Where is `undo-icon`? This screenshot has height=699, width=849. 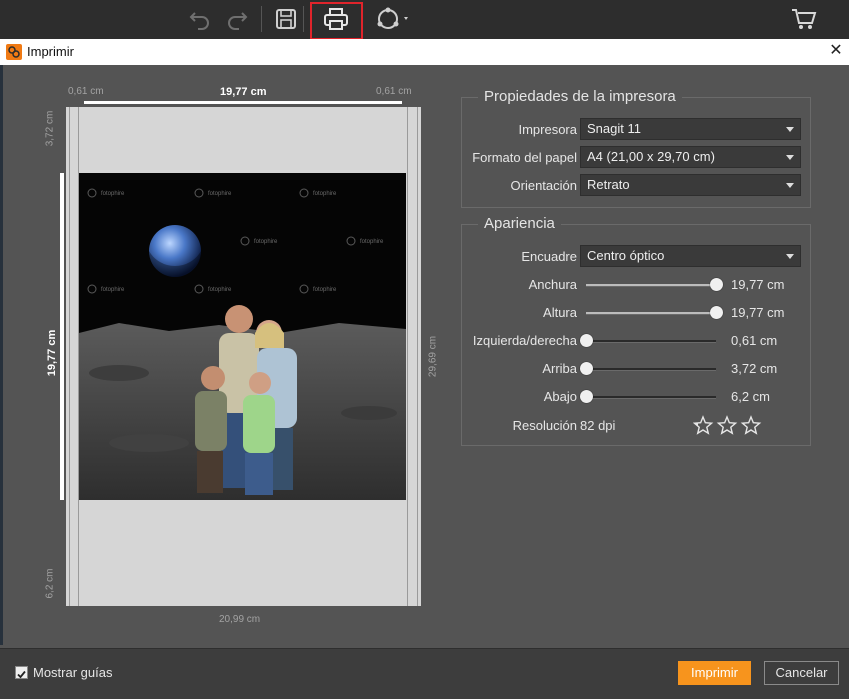
undo-icon is located at coordinates (200, 19).